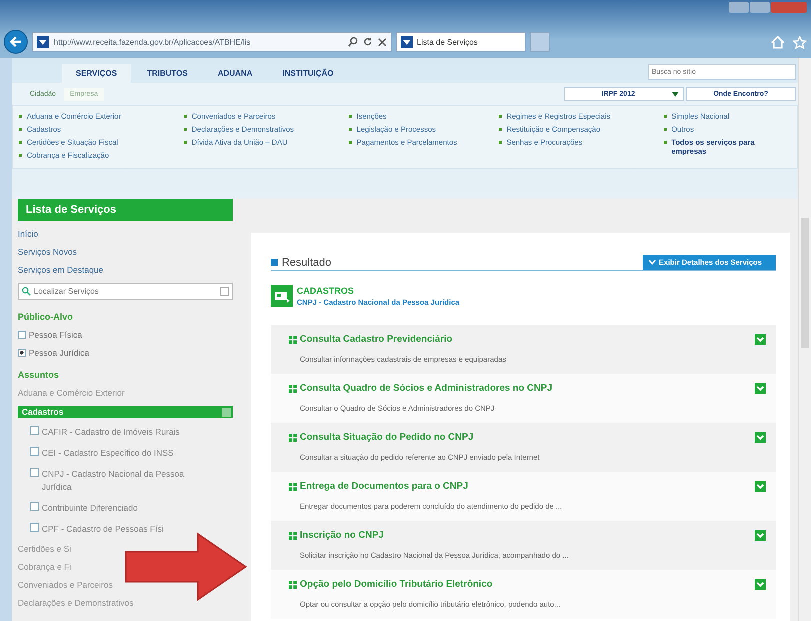 The height and width of the screenshot is (621, 811). What do you see at coordinates (125, 432) in the screenshot?
I see `subject-option: CAFIR - Cadastro de Imóveis Rurais` at bounding box center [125, 432].